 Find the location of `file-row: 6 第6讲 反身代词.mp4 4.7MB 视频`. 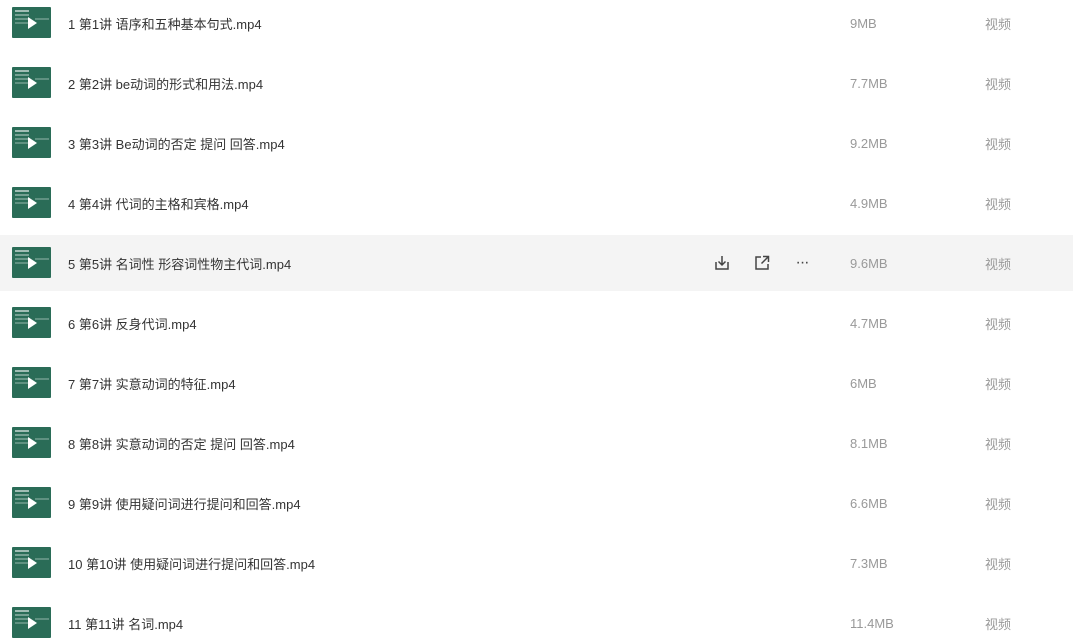

file-row: 6 第6讲 反身代词.mp4 4.7MB 视频 is located at coordinates (536, 323).